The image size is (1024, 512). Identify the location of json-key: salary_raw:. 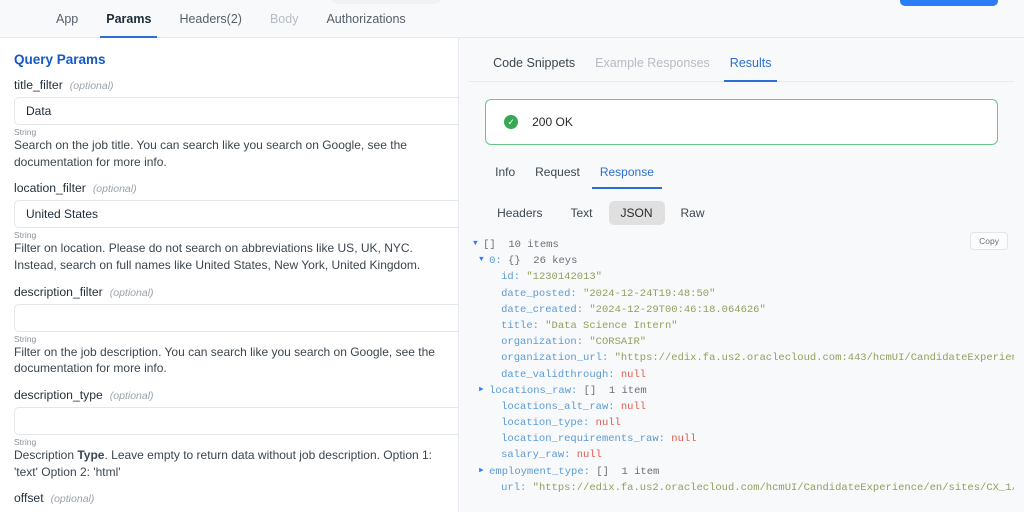
(536, 455).